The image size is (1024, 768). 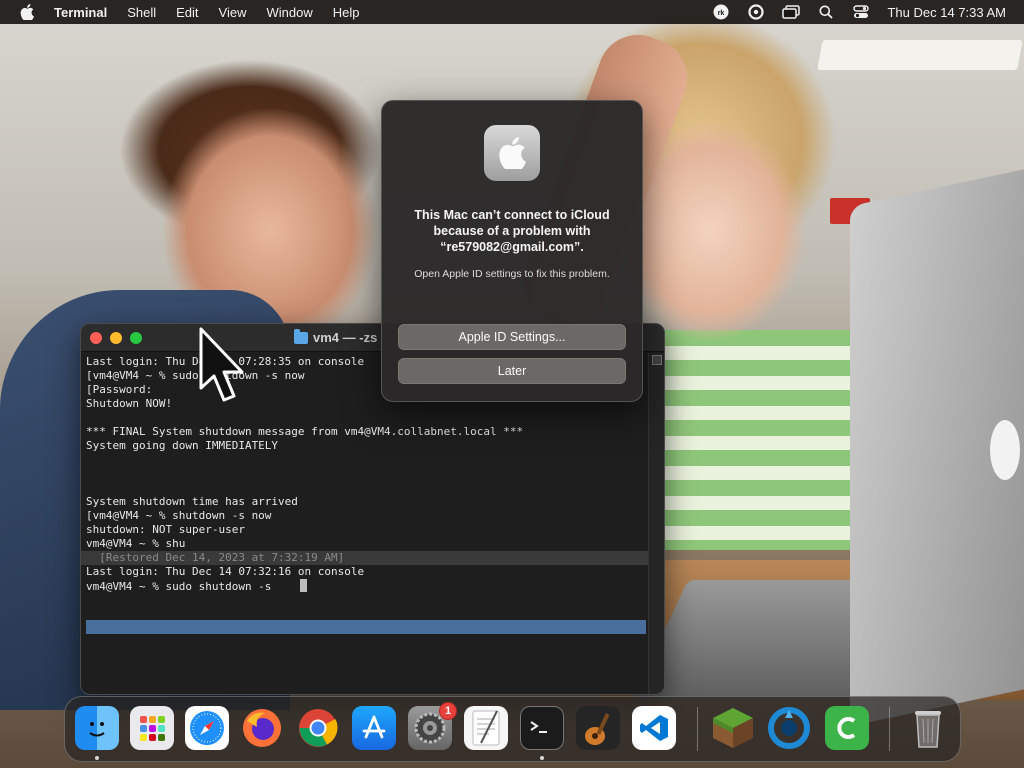 What do you see at coordinates (97, 728) in the screenshot?
I see `finder-icon` at bounding box center [97, 728].